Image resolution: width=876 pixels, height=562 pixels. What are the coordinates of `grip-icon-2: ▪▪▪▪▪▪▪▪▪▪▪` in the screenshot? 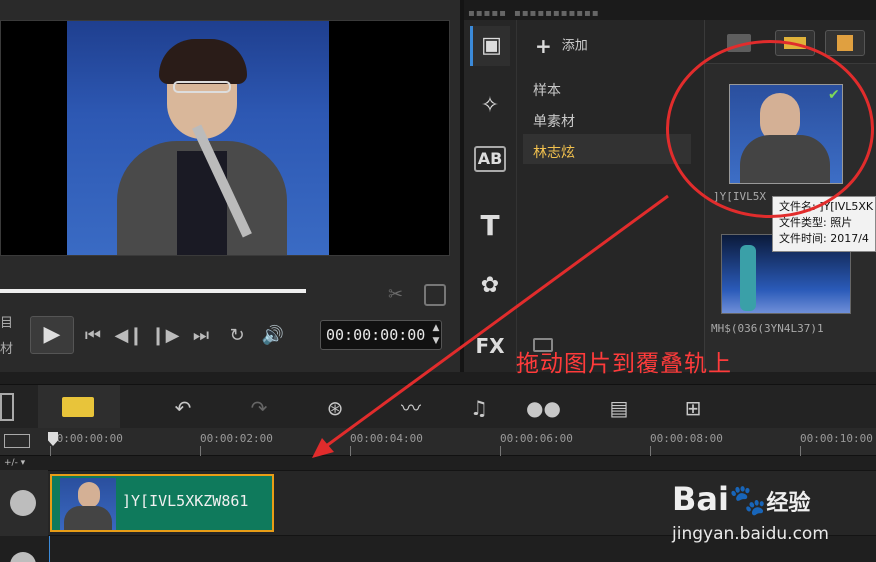 It's located at (557, 13).